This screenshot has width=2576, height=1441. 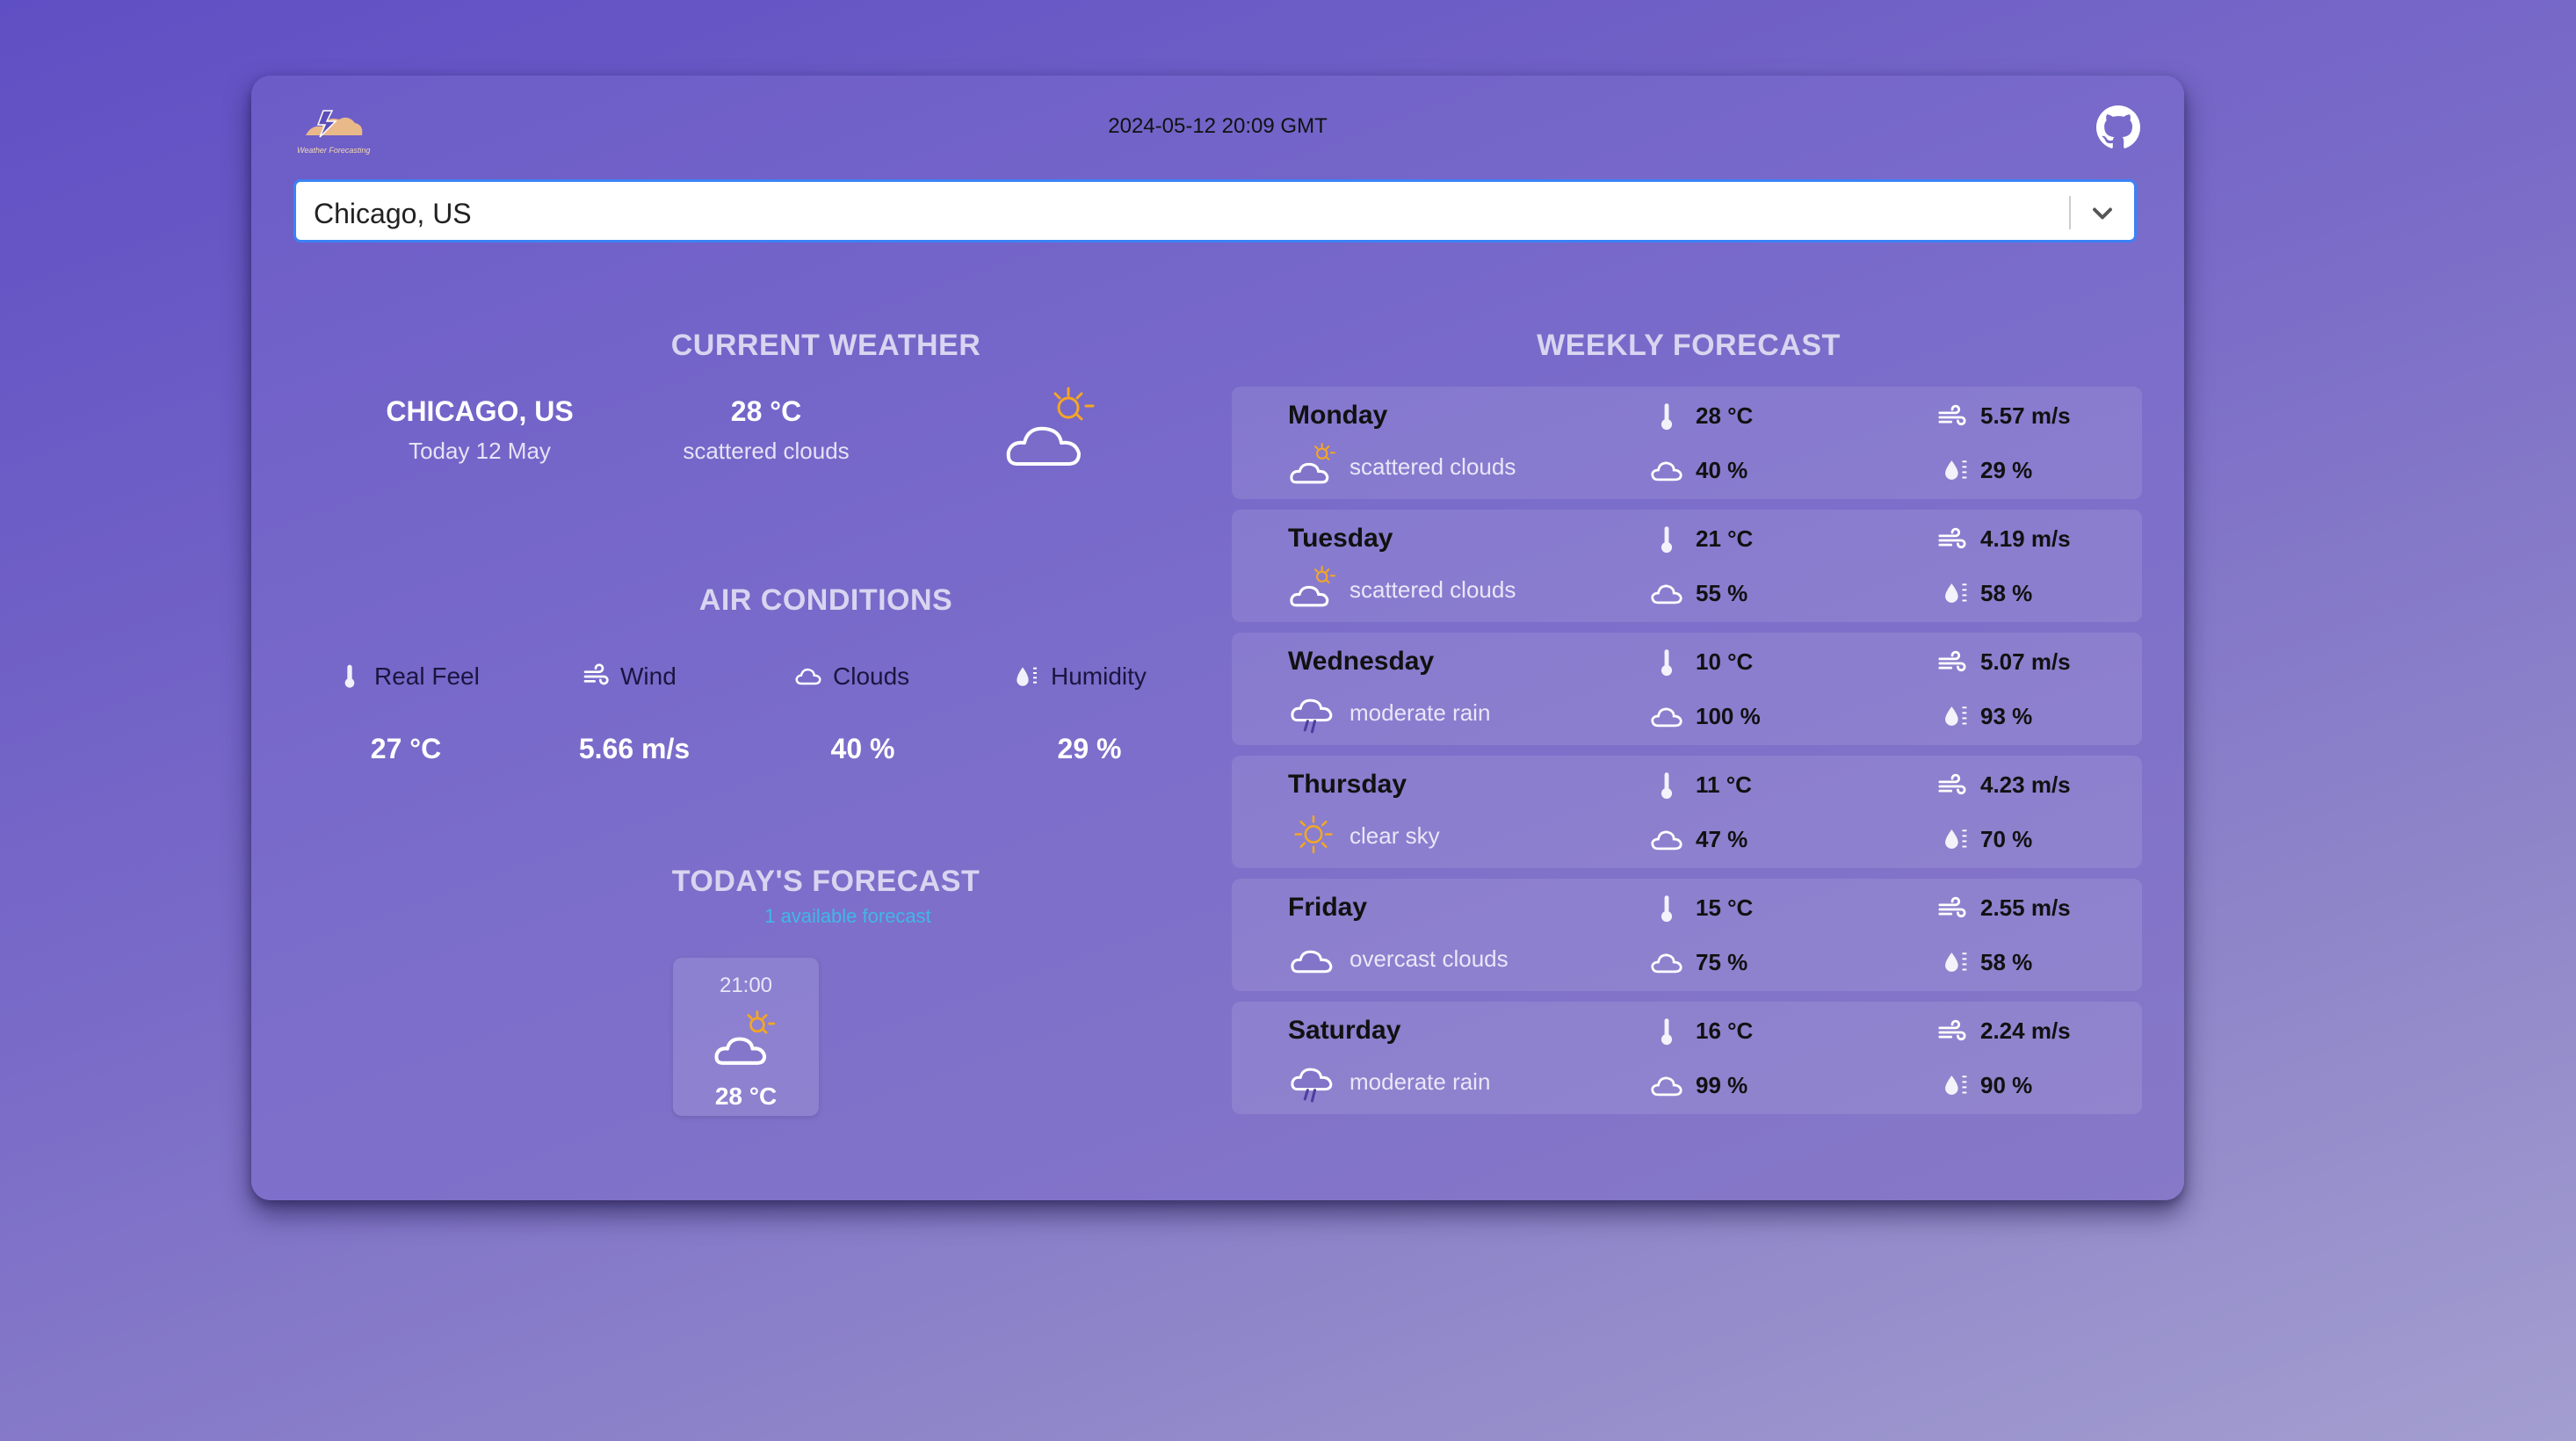 What do you see at coordinates (393, 213) in the screenshot?
I see `search-value: Chicago, US` at bounding box center [393, 213].